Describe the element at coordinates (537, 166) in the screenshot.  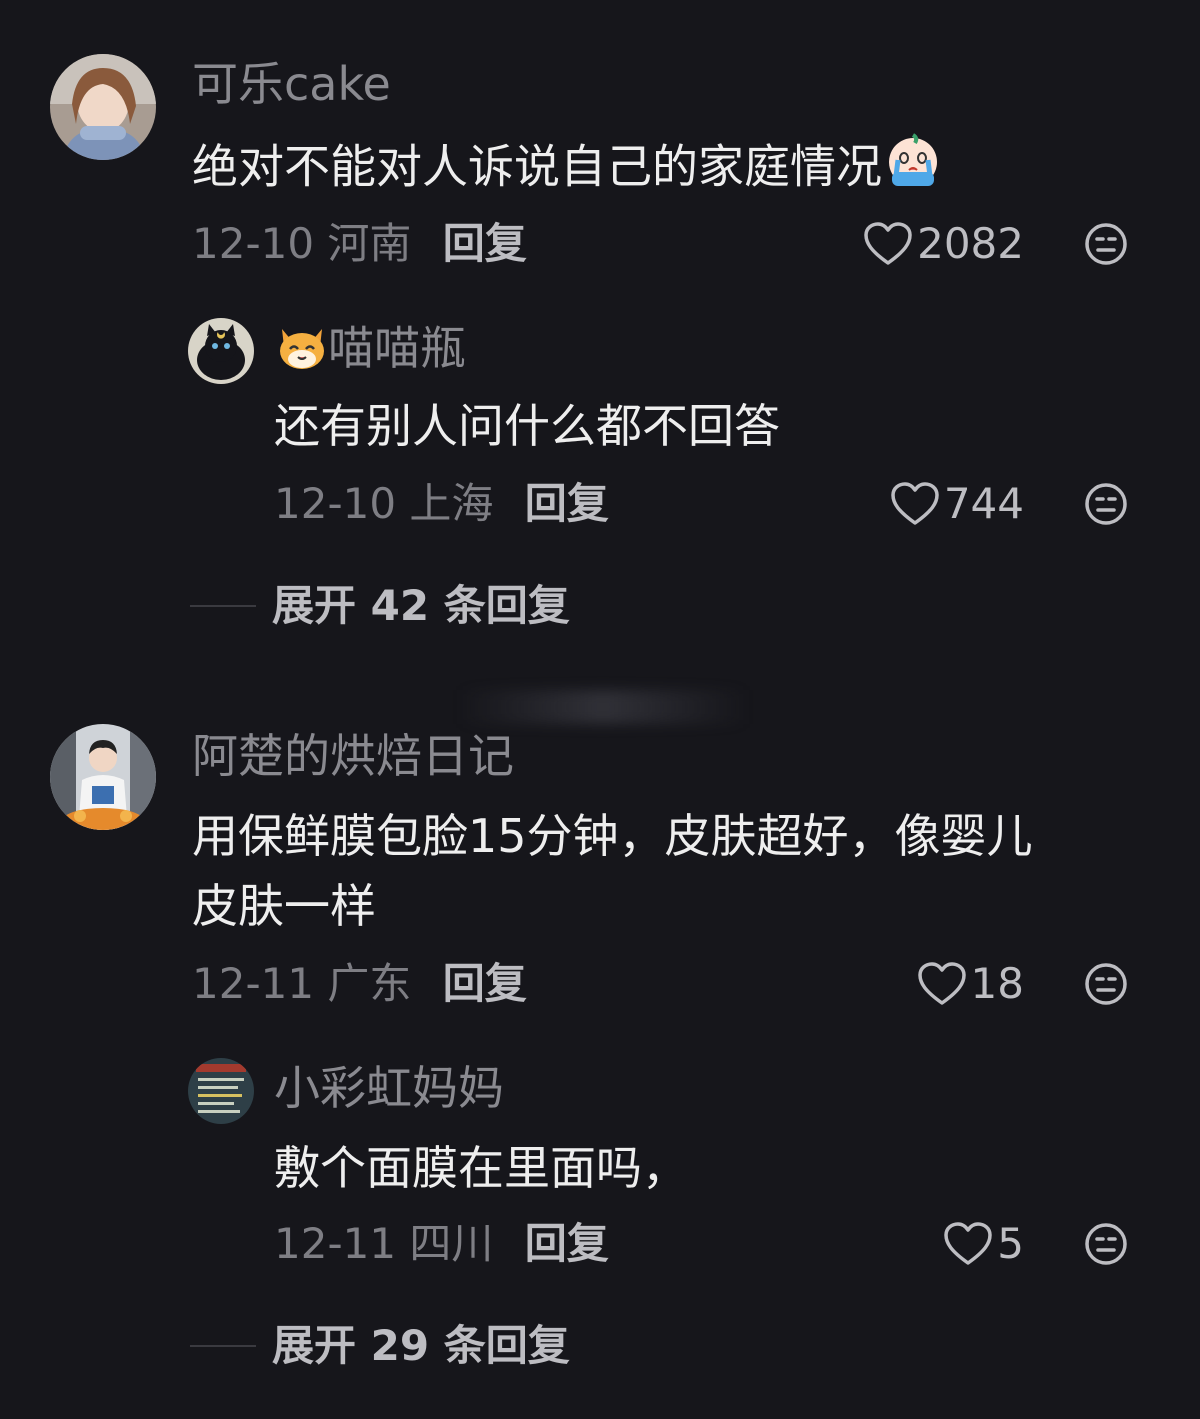
I see `comment-text-content: 绝对不能对人诉说自己的家庭情况` at that location.